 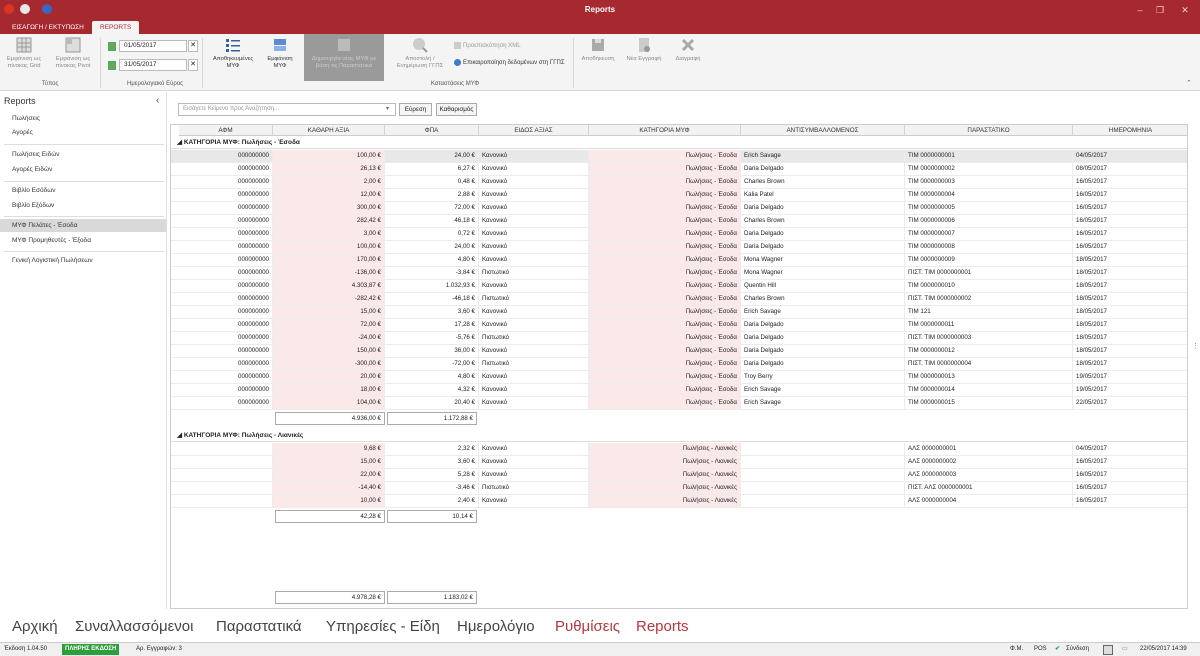 I want to click on cell-document: ΤΙΜ 0000000006, so click(x=989, y=221).